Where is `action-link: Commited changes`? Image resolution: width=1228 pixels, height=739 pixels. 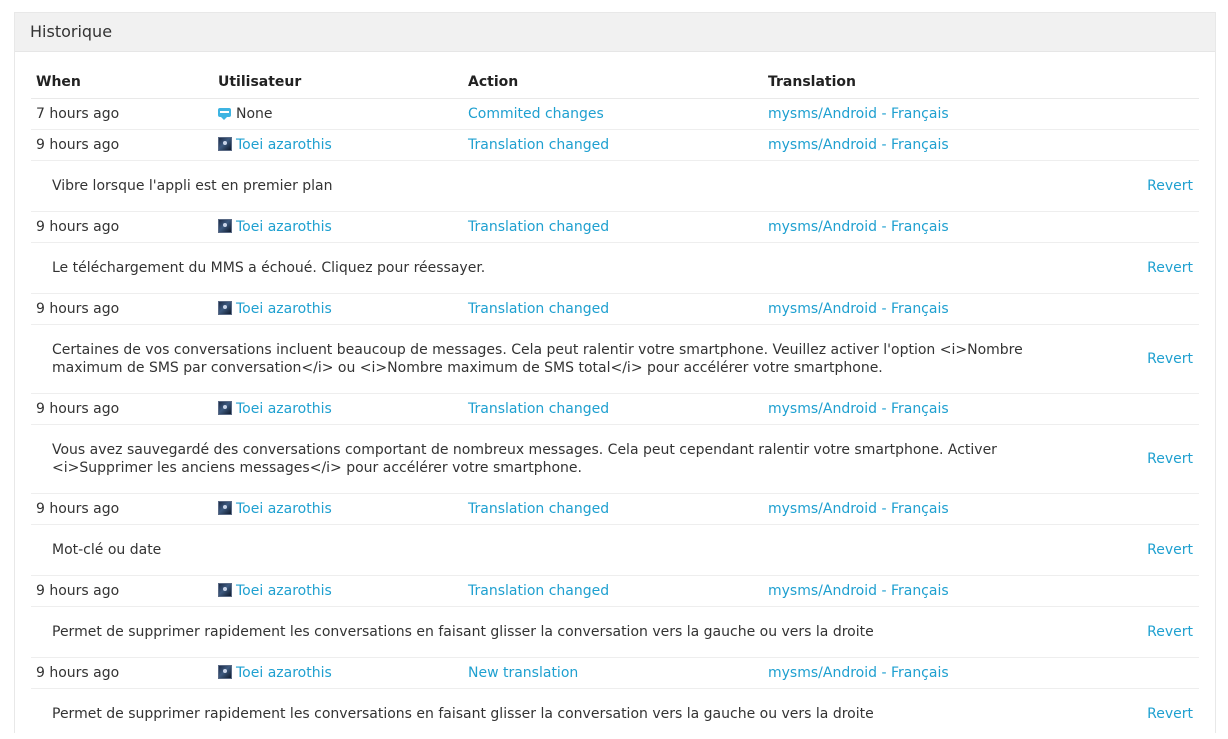
action-link: Commited changes is located at coordinates (536, 114).